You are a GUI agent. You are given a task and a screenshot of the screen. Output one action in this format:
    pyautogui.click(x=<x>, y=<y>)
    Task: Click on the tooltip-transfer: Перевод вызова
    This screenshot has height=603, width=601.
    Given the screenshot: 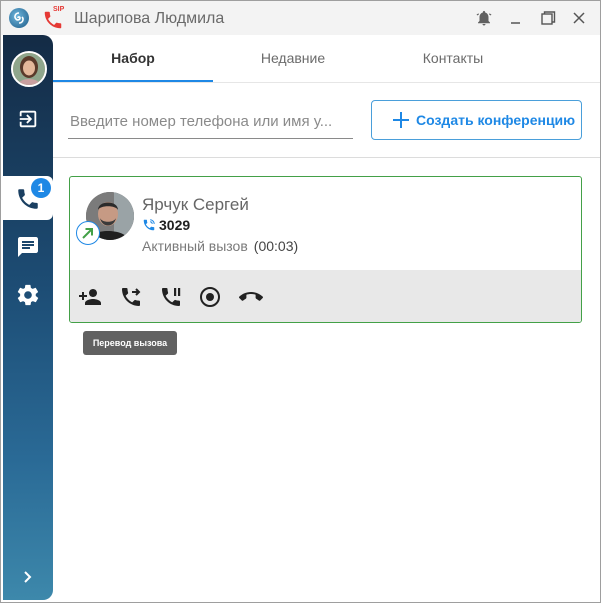 What is the action you would take?
    pyautogui.click(x=130, y=343)
    